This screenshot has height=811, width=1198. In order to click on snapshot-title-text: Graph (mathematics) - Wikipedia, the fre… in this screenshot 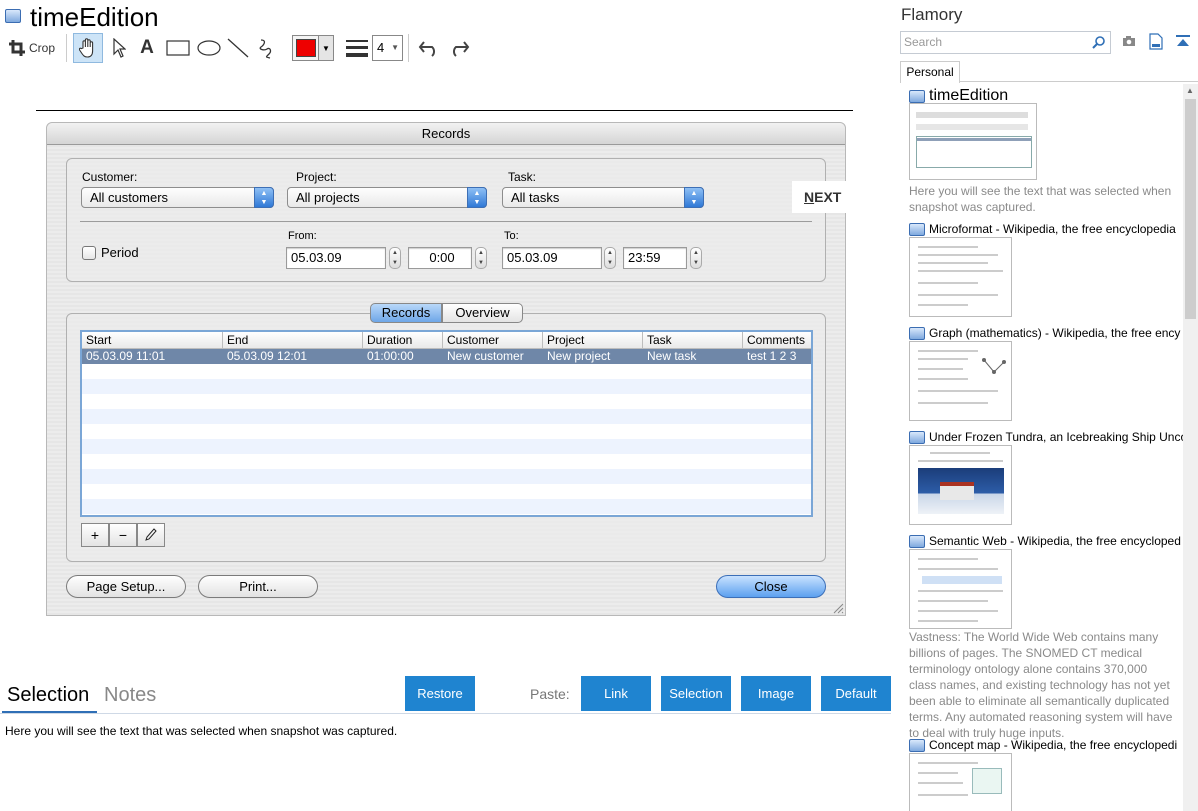, I will do `click(1055, 333)`.